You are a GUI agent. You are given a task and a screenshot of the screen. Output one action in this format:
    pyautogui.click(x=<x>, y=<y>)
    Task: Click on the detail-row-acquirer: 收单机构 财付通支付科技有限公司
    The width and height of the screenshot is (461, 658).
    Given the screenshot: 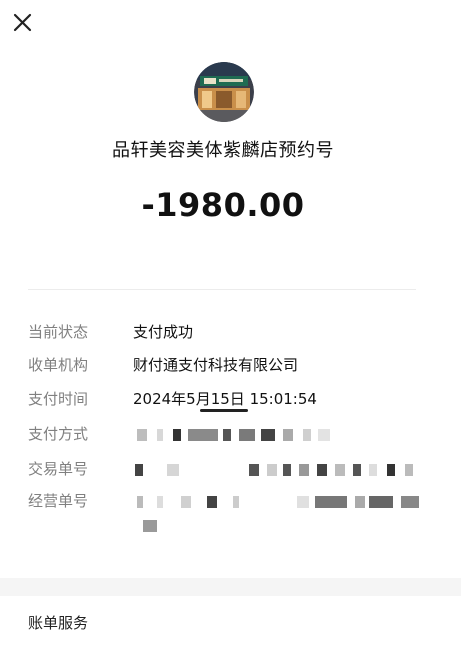 What is the action you would take?
    pyautogui.click(x=228, y=366)
    